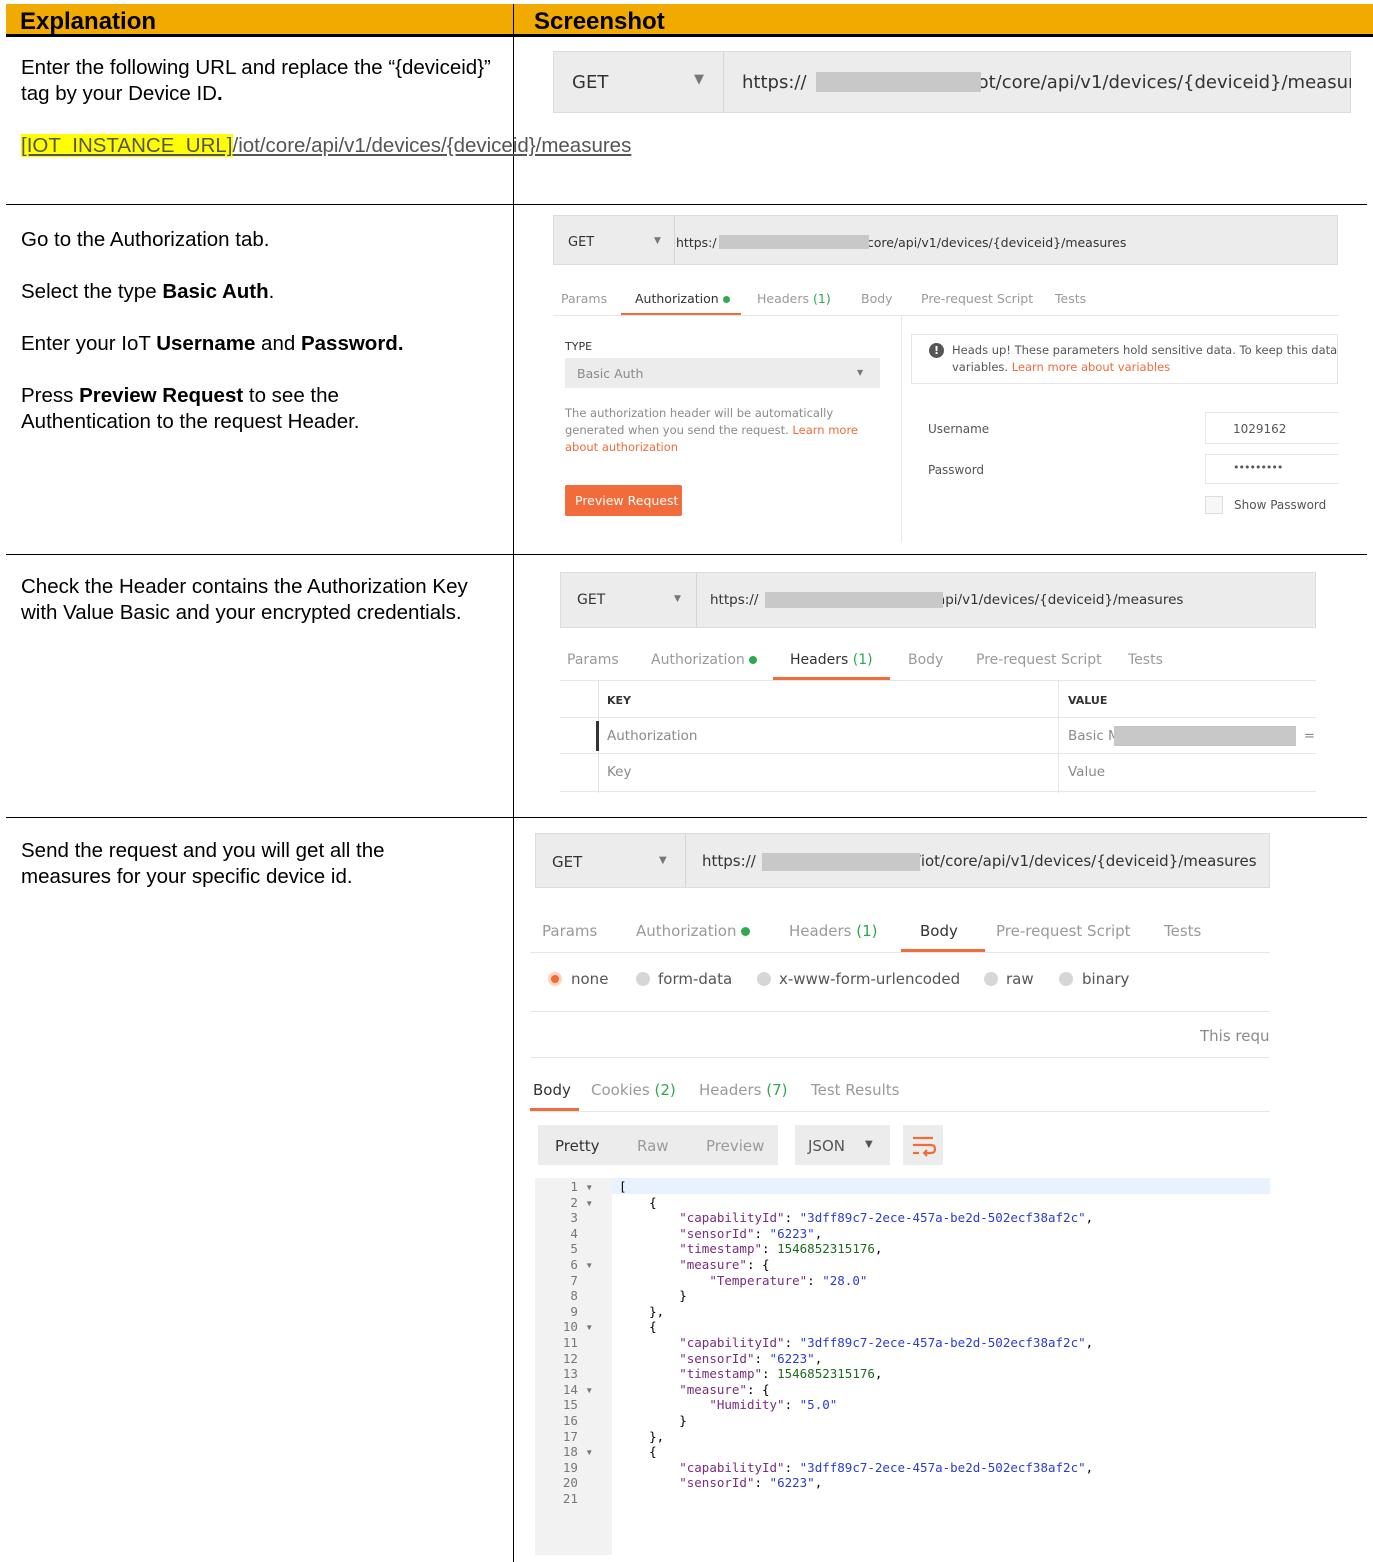 The width and height of the screenshot is (1373, 1562). I want to click on format-value: JSON, so click(826, 1146).